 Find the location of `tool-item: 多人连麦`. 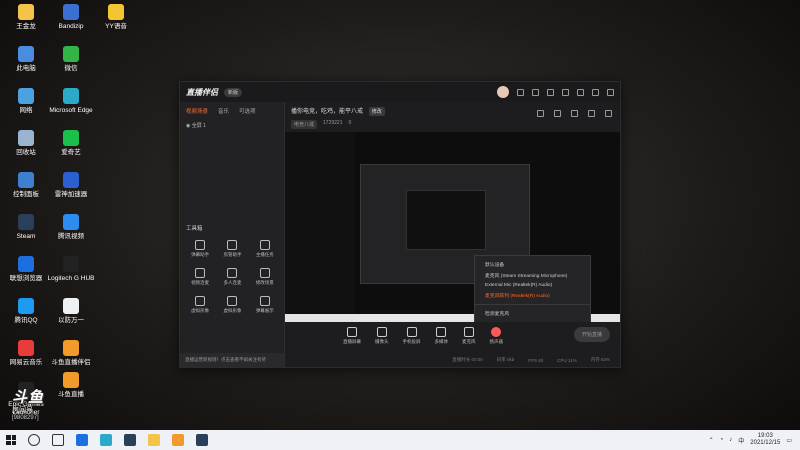

tool-item: 多人连麦 is located at coordinates (232, 277).